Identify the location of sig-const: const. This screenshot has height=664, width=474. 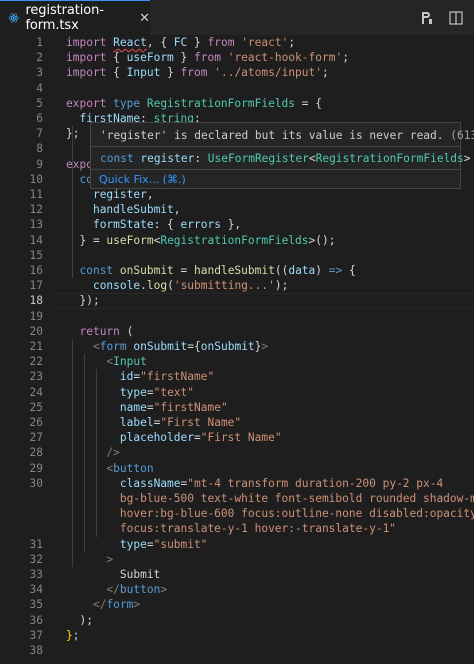
(120, 158).